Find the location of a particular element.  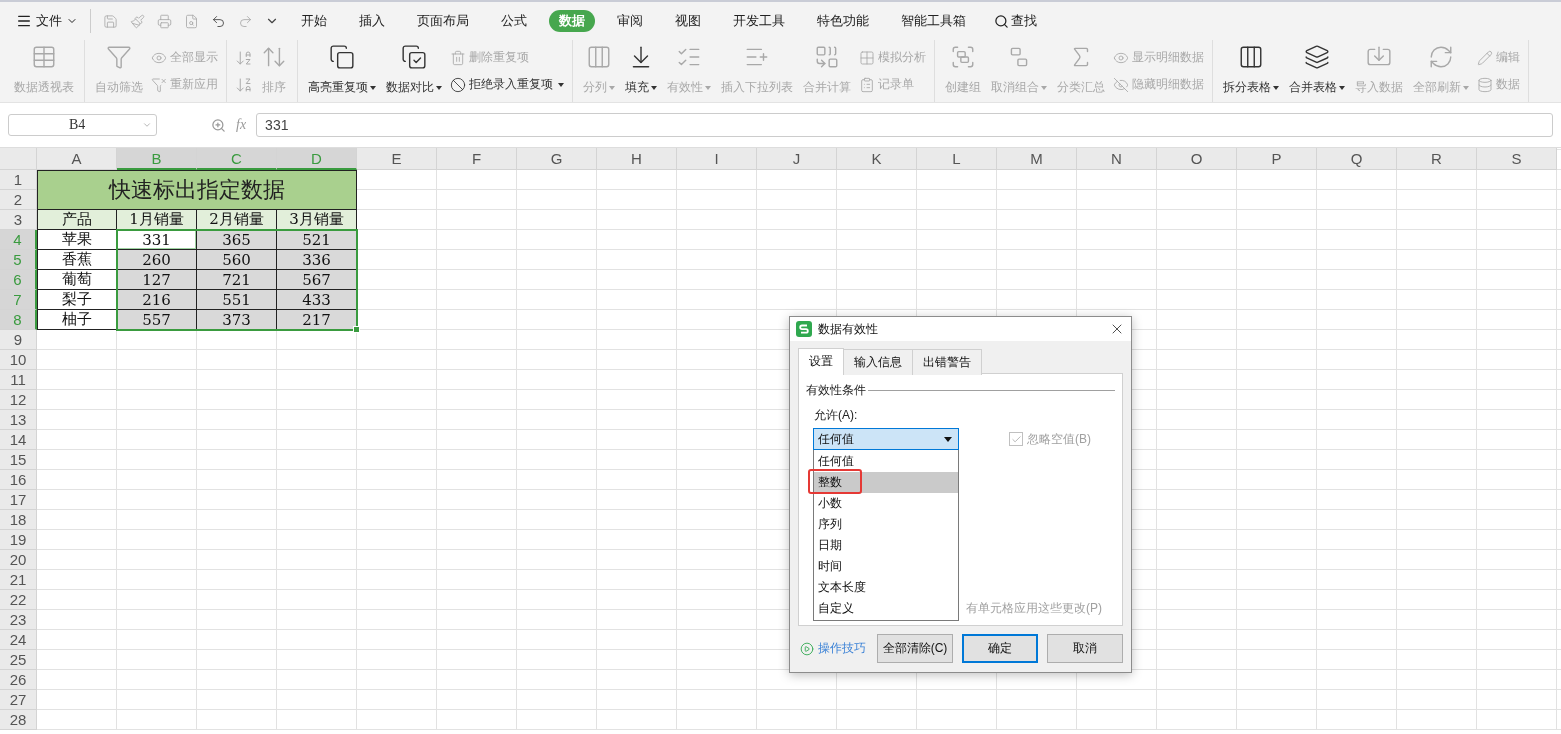

row-header: 3 is located at coordinates (18, 220).